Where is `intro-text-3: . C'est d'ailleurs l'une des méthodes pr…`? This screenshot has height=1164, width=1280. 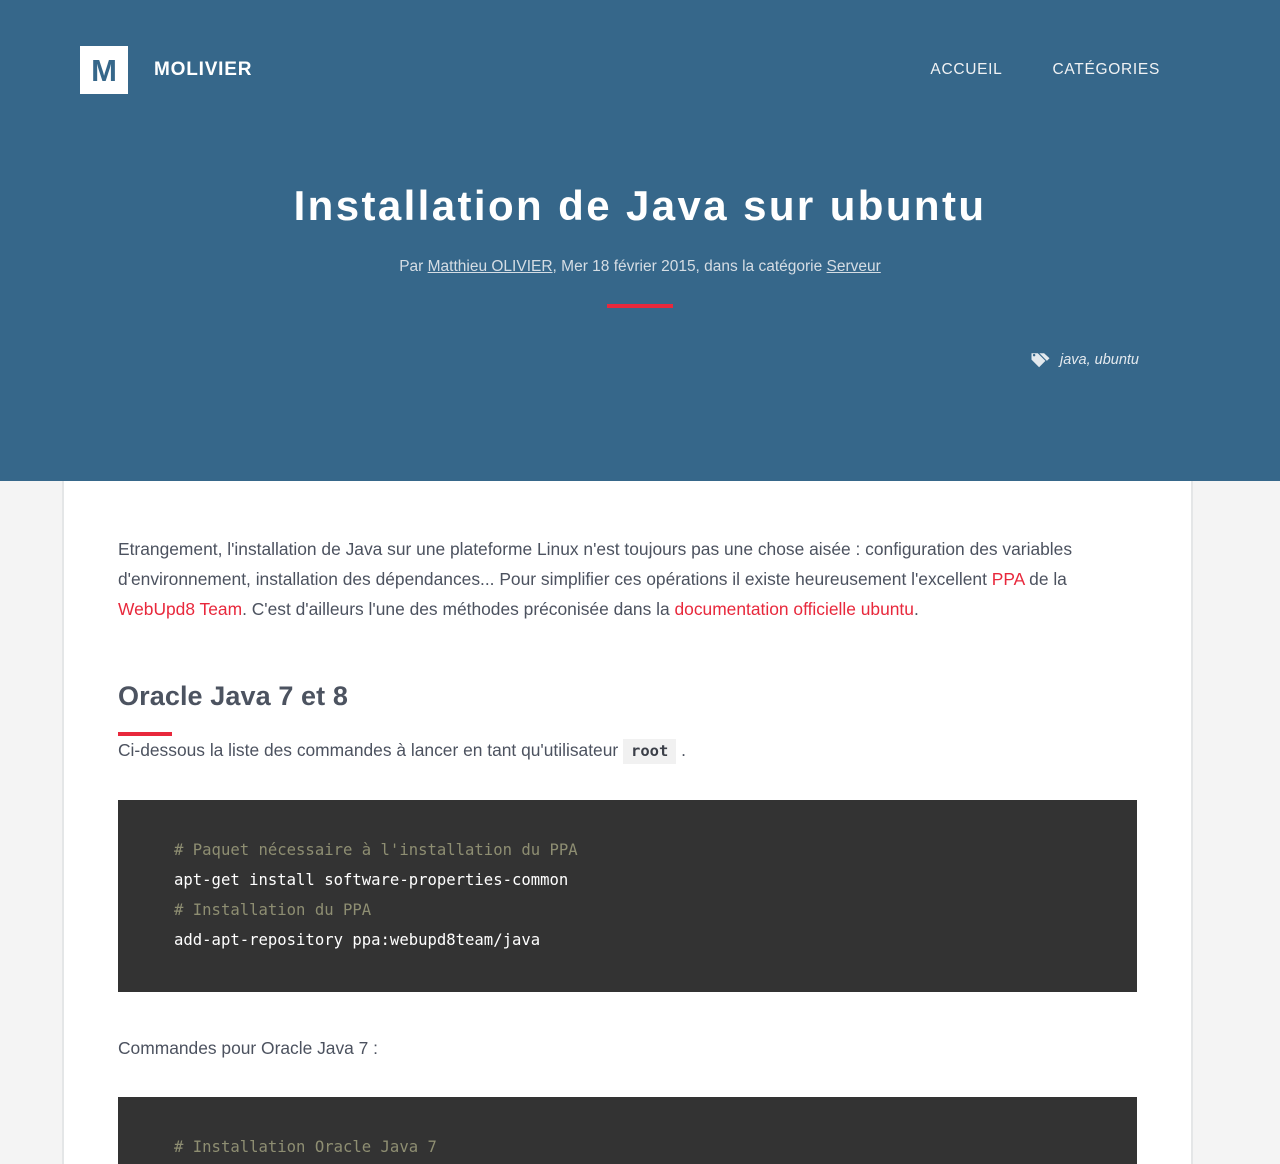 intro-text-3: . C'est d'ailleurs l'une des méthodes pr… is located at coordinates (458, 608).